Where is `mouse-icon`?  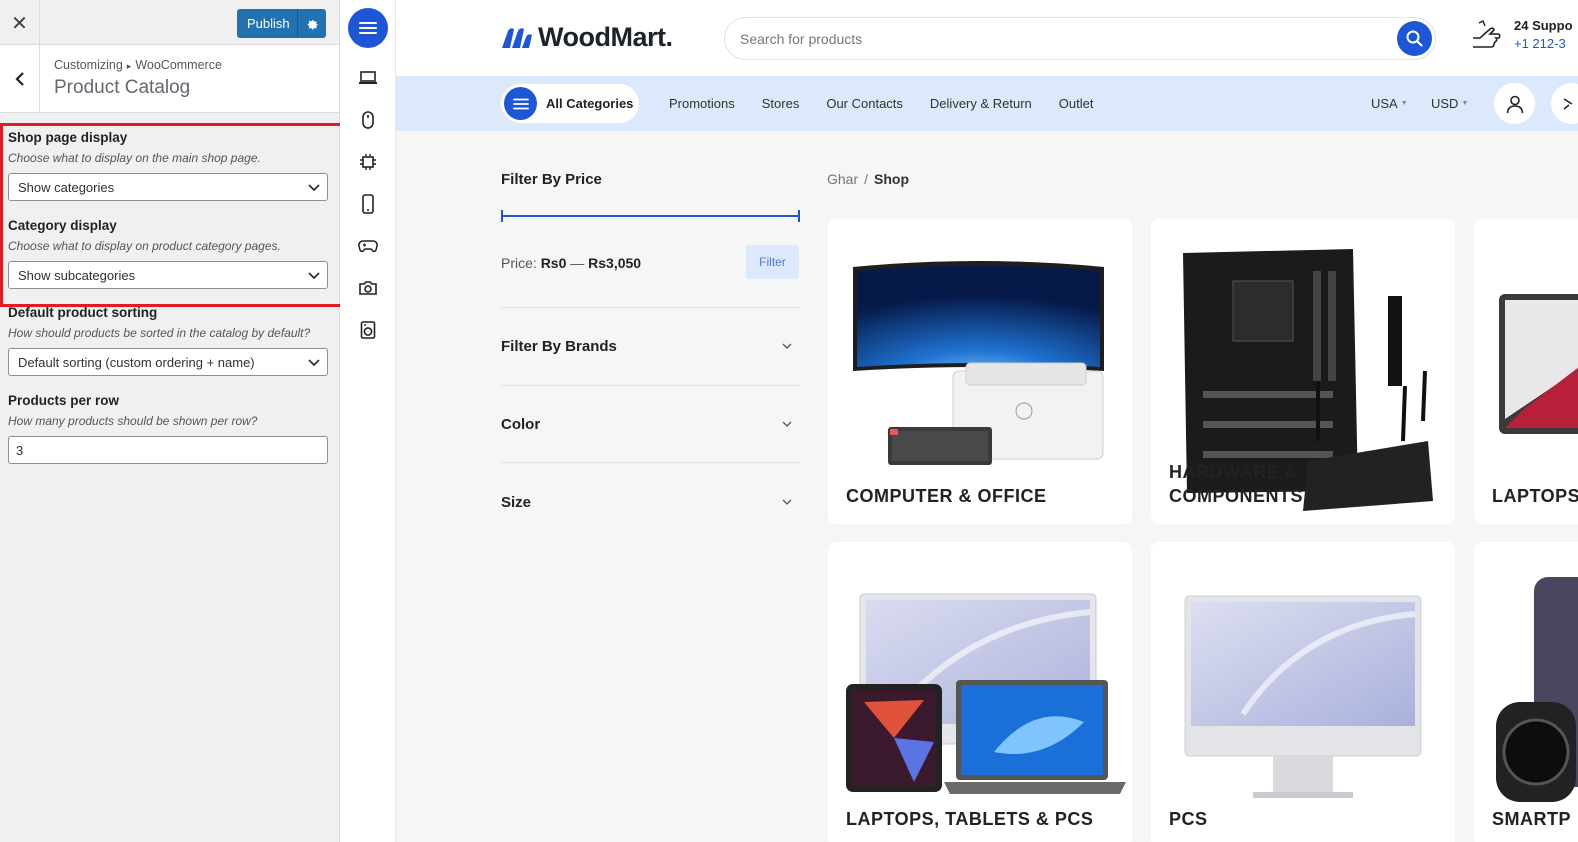
mouse-icon is located at coordinates (368, 120).